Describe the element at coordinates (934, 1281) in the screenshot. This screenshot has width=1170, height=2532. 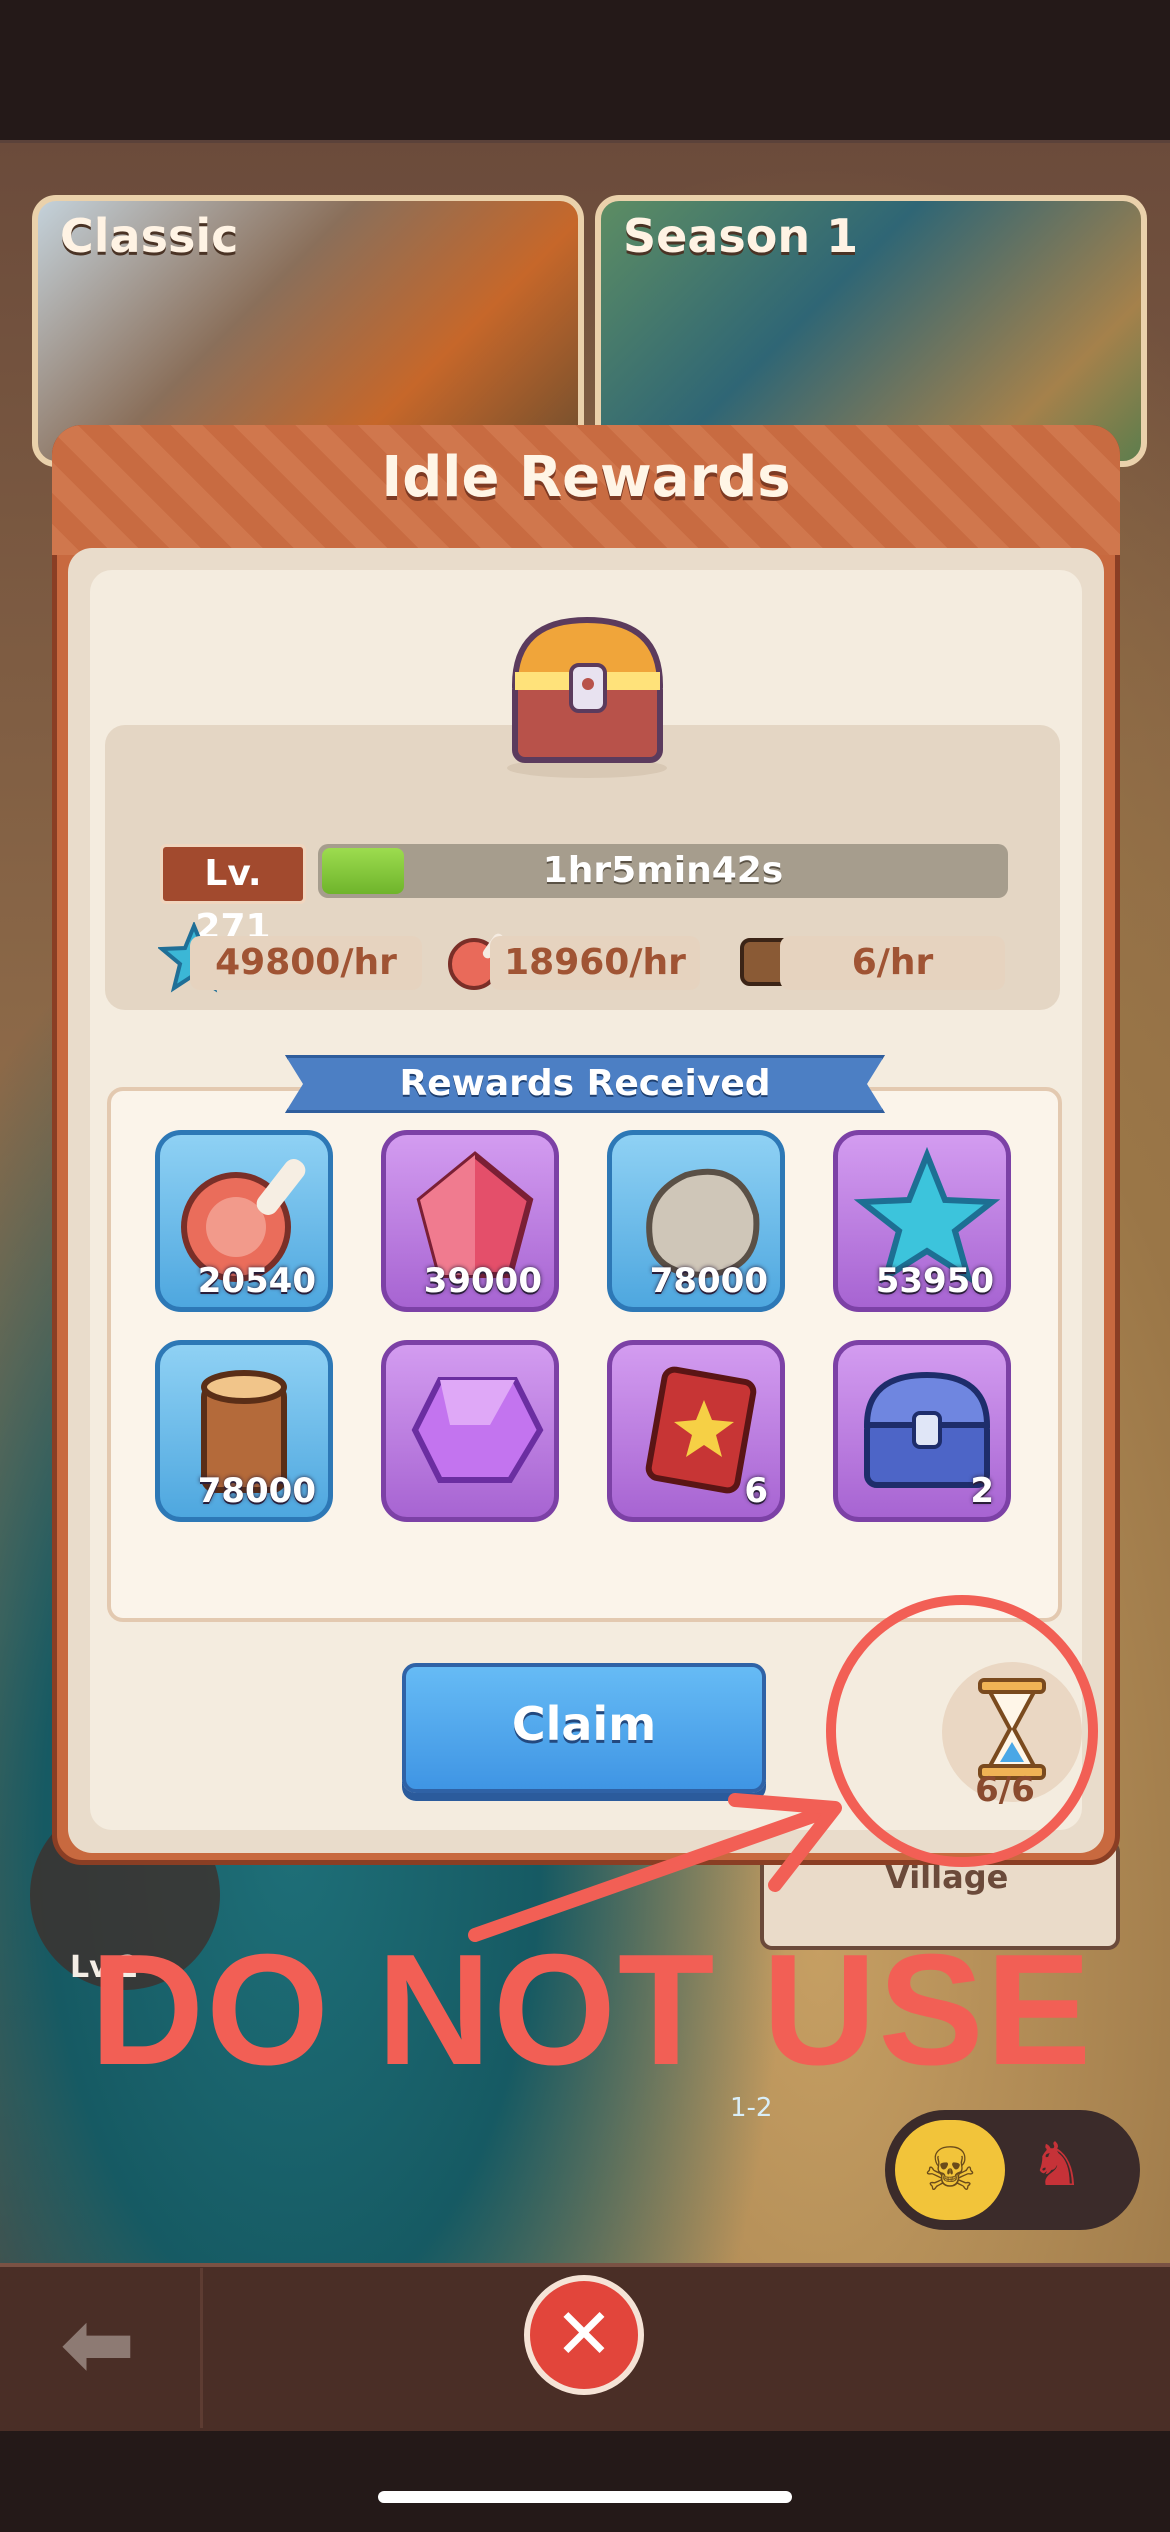
I see `reward-qty: 53950` at that location.